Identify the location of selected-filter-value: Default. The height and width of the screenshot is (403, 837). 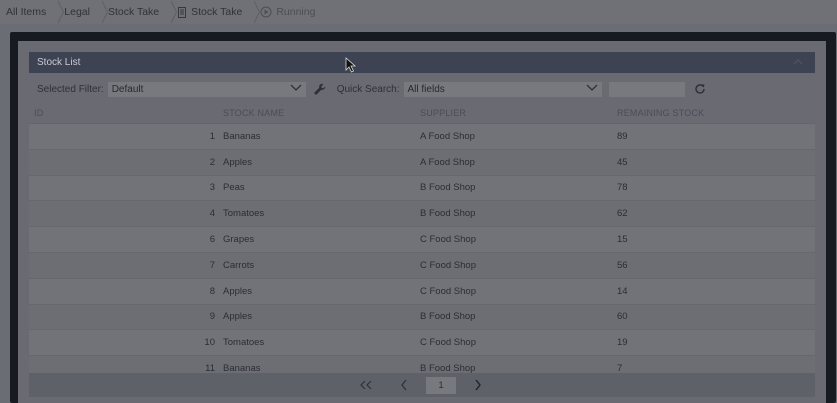
(127, 89).